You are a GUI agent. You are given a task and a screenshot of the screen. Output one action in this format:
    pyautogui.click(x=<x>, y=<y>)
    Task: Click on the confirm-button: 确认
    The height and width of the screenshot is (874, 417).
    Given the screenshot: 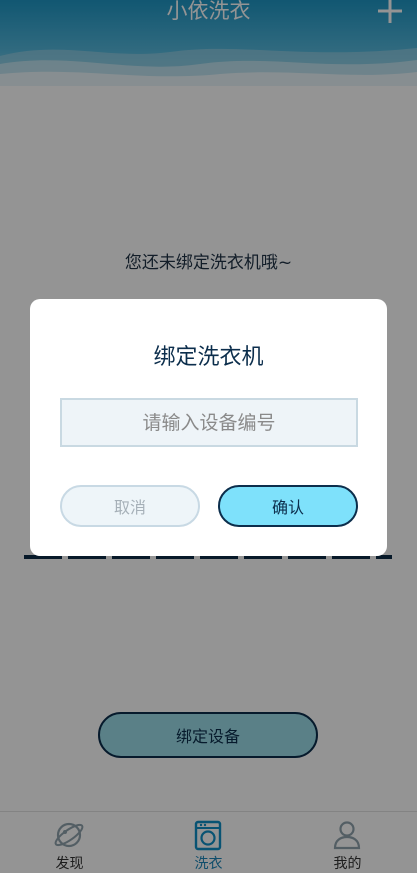 What is the action you would take?
    pyautogui.click(x=288, y=506)
    